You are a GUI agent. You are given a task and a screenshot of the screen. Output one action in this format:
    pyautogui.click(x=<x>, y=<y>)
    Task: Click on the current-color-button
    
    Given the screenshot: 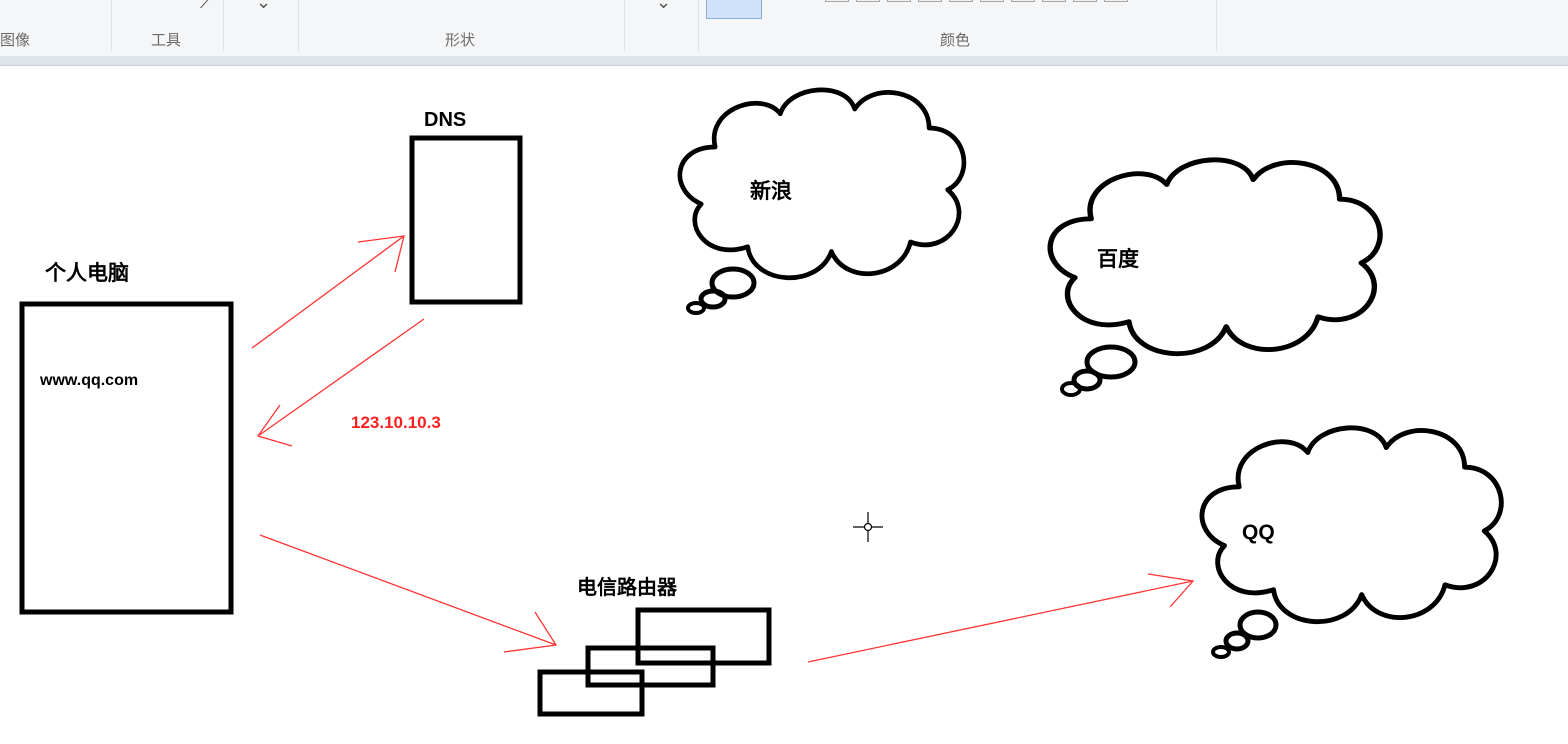 What is the action you would take?
    pyautogui.click(x=734, y=9)
    